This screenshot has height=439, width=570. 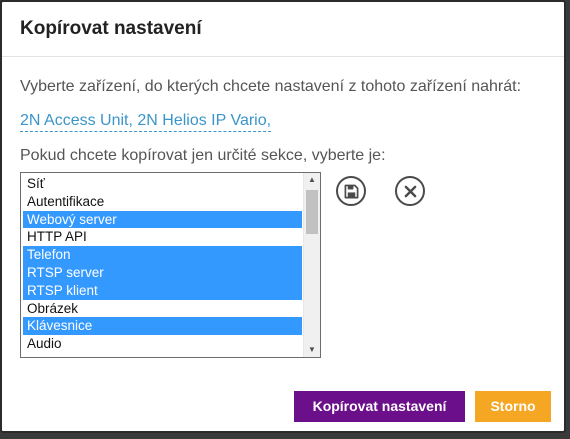 I want to click on section-option: Síť, so click(x=162, y=184).